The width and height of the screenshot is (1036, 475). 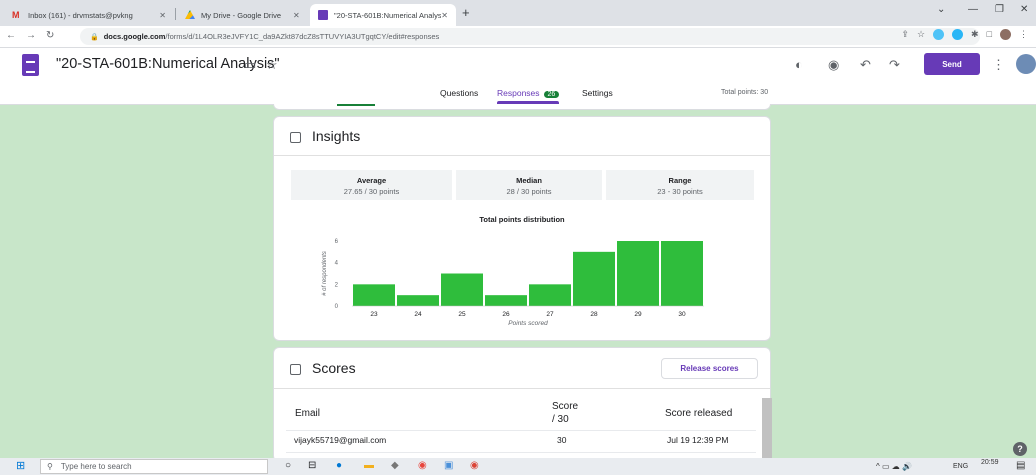 I want to click on new-tab-button: +, so click(x=466, y=12).